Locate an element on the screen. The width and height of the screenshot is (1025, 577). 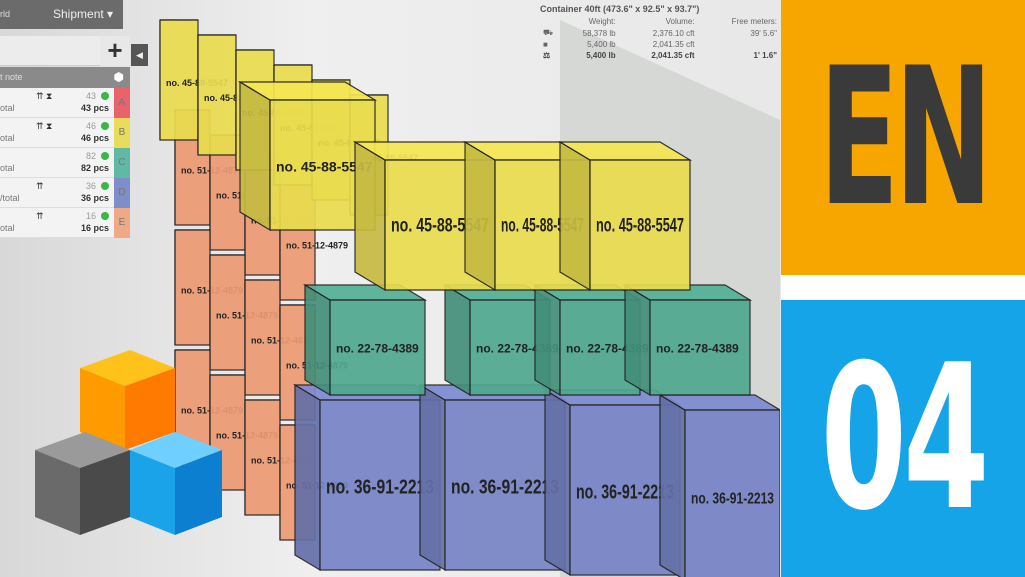
top-bar: rld Shipment ▾ is located at coordinates (61, 14).